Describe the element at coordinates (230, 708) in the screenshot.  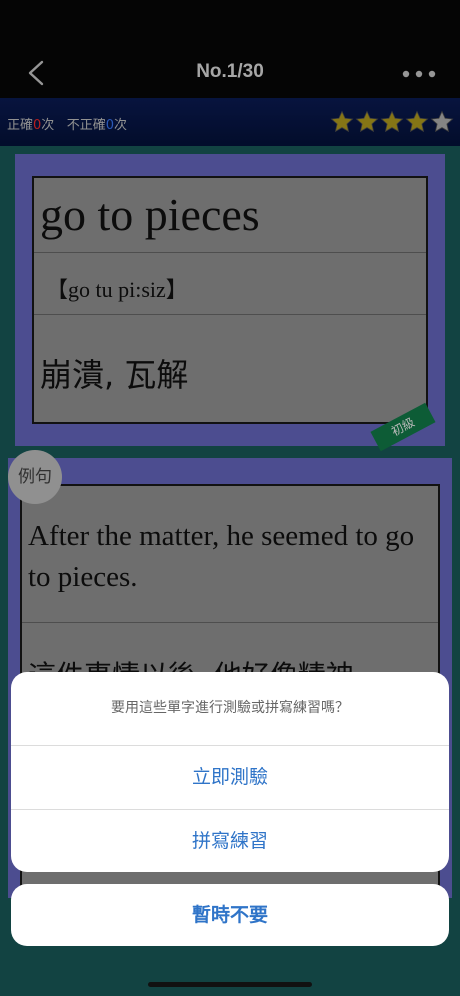
I see `sheet-prompt: 要用這些單字進行測驗或拼寫練習嗎？` at that location.